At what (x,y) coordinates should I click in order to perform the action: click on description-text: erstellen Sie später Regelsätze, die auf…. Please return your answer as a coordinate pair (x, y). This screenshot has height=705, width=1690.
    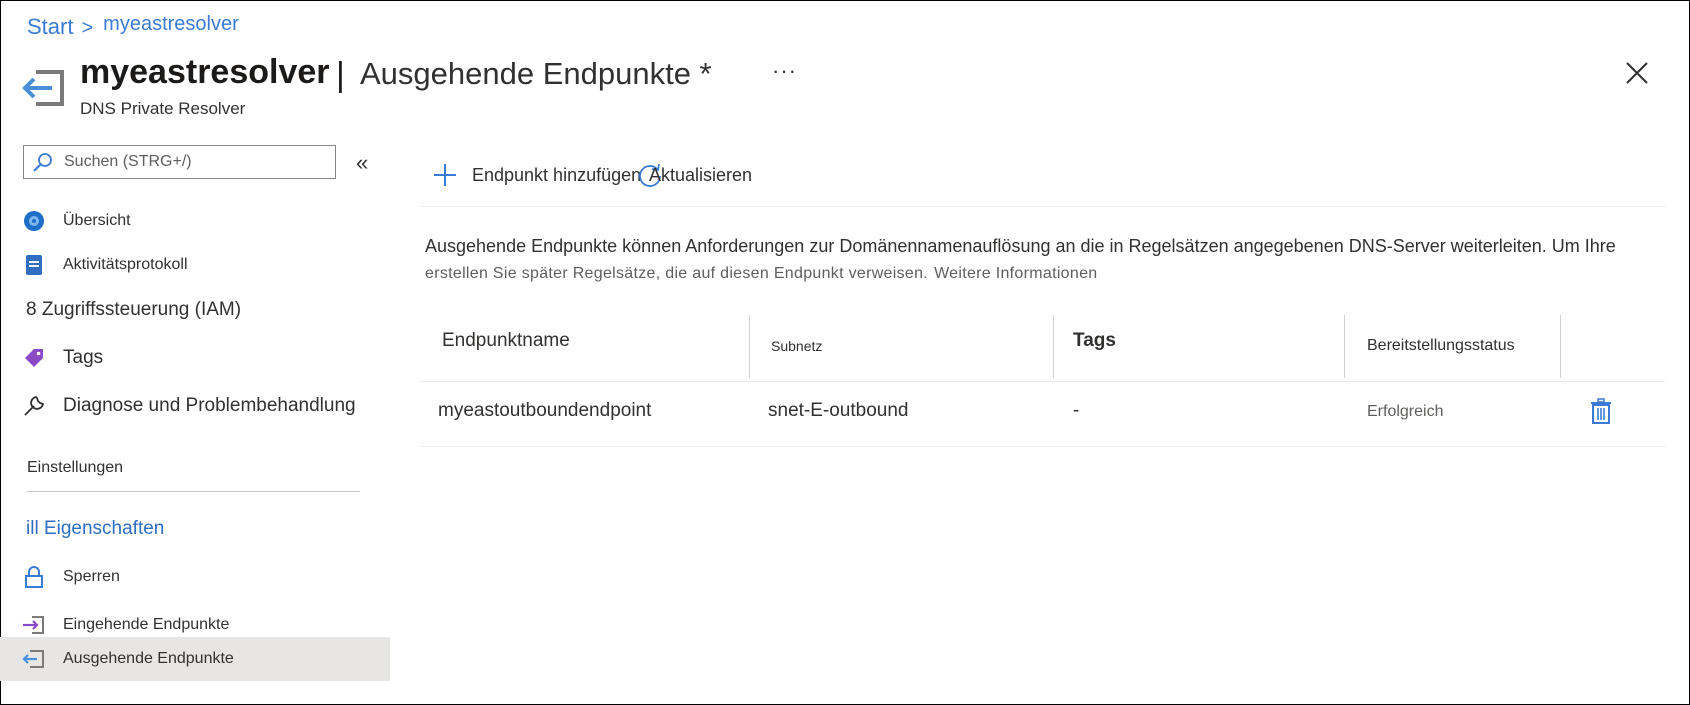
    Looking at the image, I should click on (677, 273).